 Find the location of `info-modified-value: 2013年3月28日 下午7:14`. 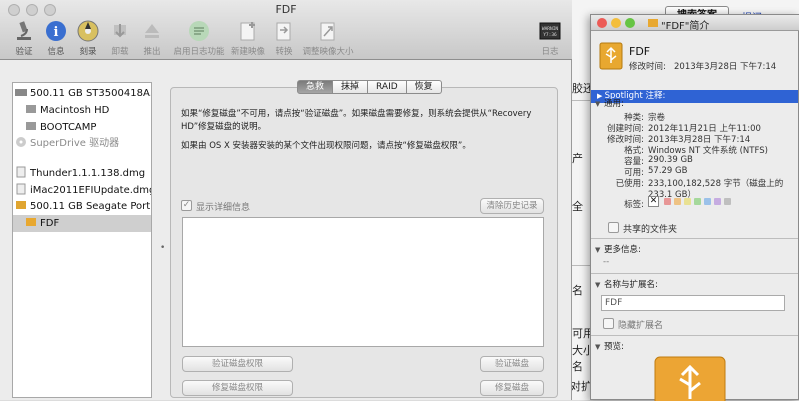

info-modified-value: 2013年3月28日 下午7:14 is located at coordinates (725, 67).